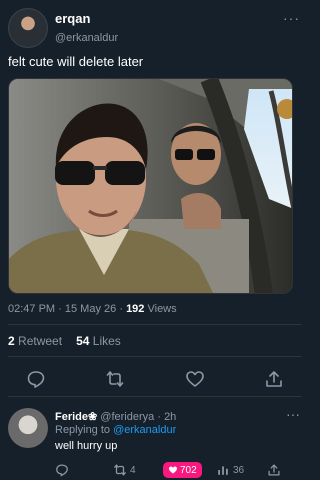 The height and width of the screenshot is (480, 320). I want to click on retweets-label: Retweet, so click(40, 341).